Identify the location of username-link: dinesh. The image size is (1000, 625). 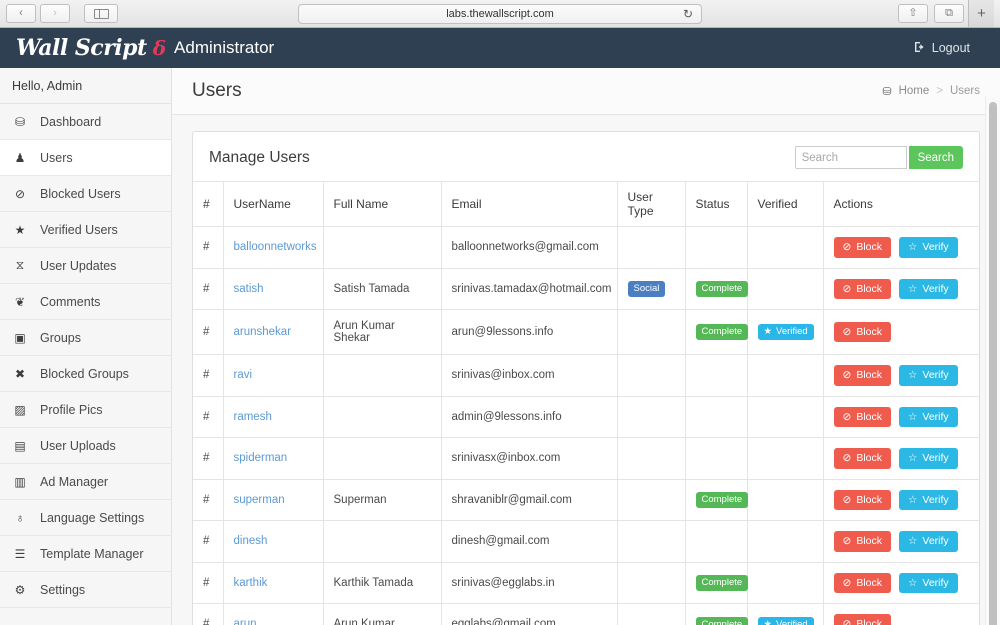
(251, 541).